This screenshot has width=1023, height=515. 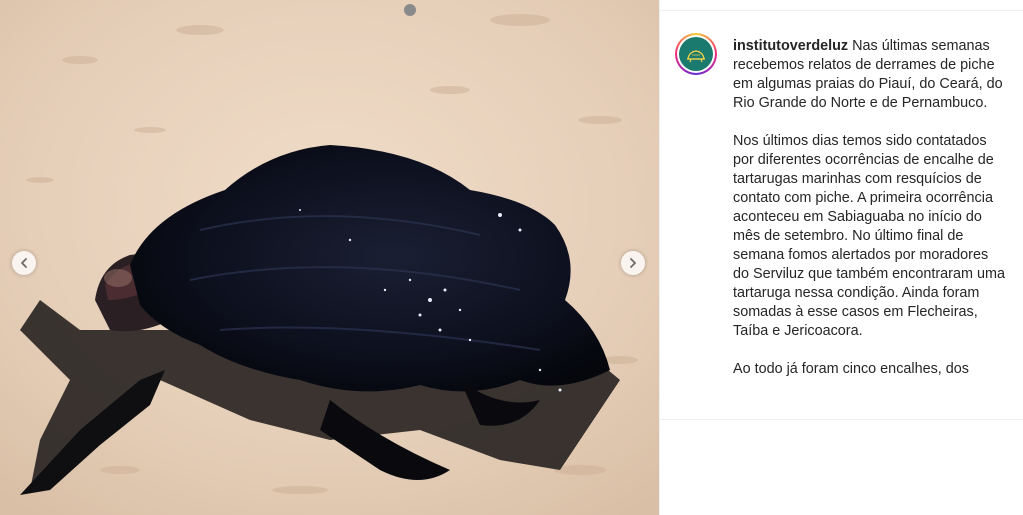 I want to click on carousel-next-button, so click(x=633, y=263).